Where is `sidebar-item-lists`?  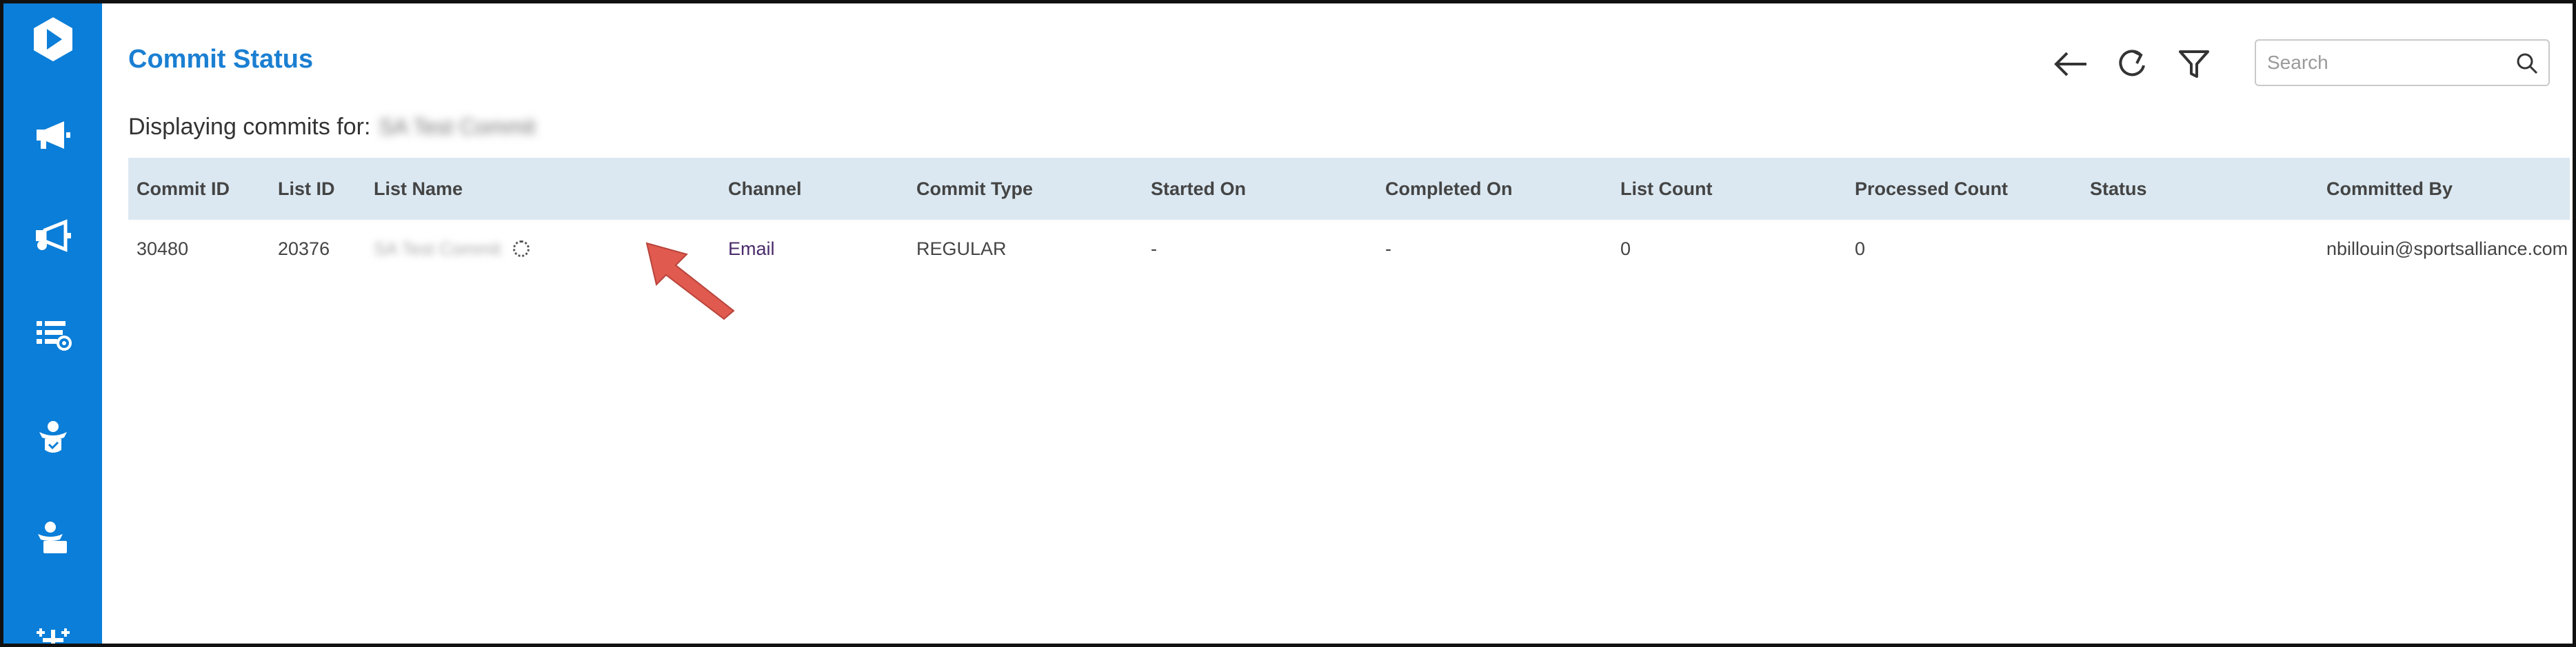
sidebar-item-lists is located at coordinates (52, 334).